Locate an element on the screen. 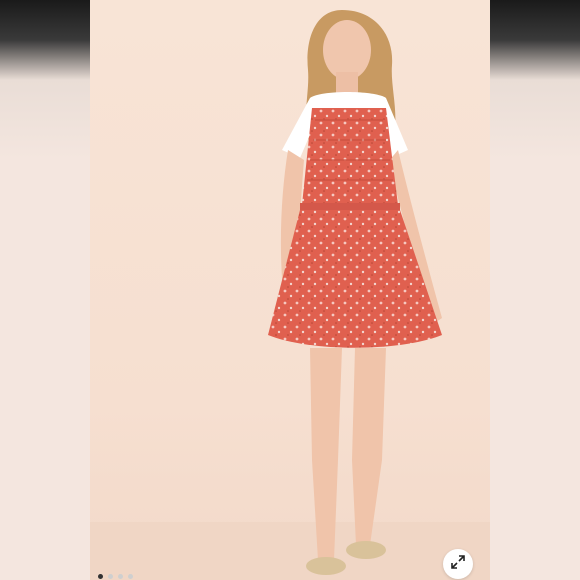  carousel-indicator is located at coordinates (115, 576).